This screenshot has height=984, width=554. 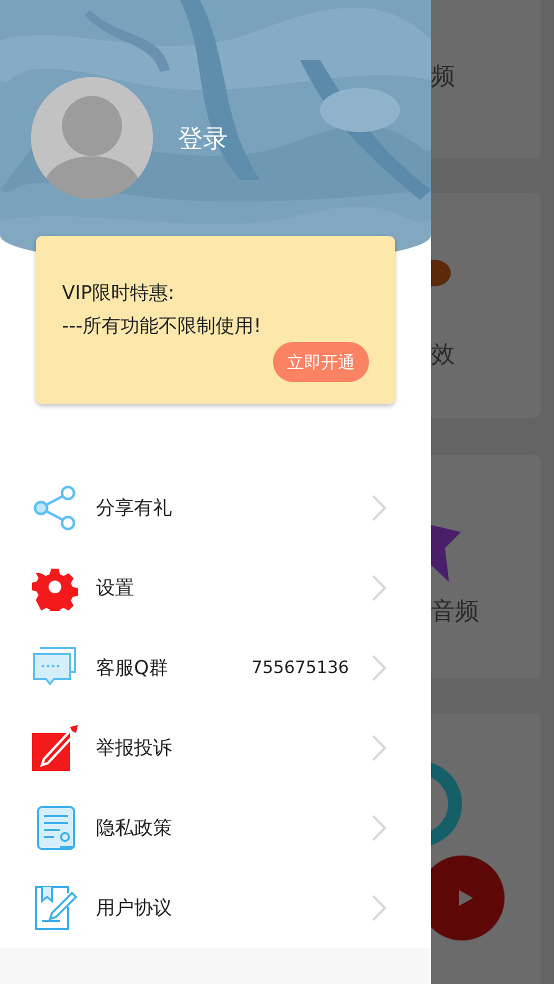 I want to click on agreement-icon, so click(x=55, y=908).